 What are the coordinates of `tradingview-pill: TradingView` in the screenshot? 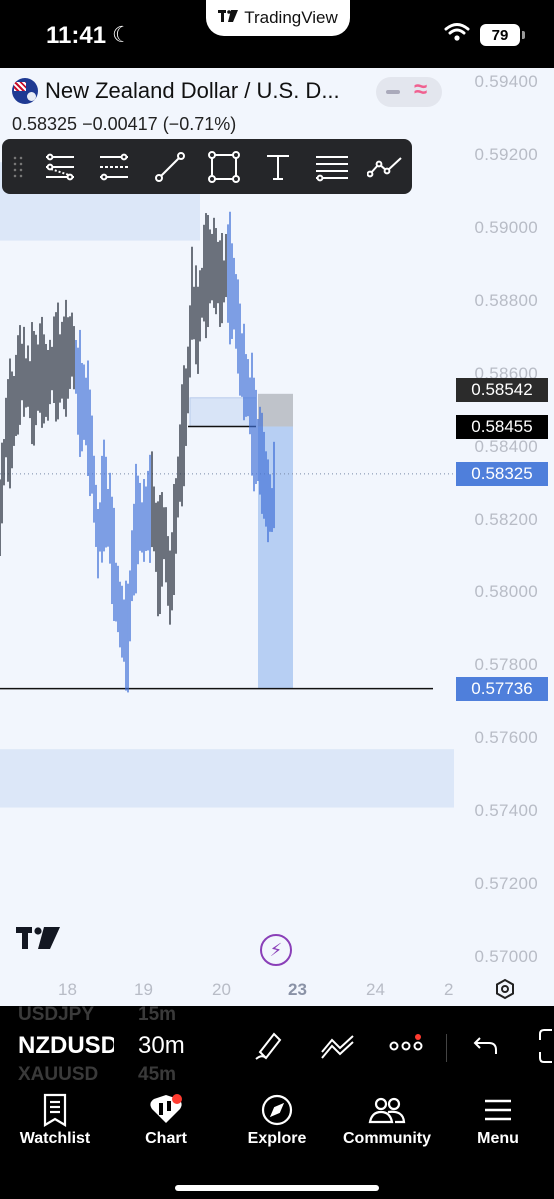 It's located at (278, 18).